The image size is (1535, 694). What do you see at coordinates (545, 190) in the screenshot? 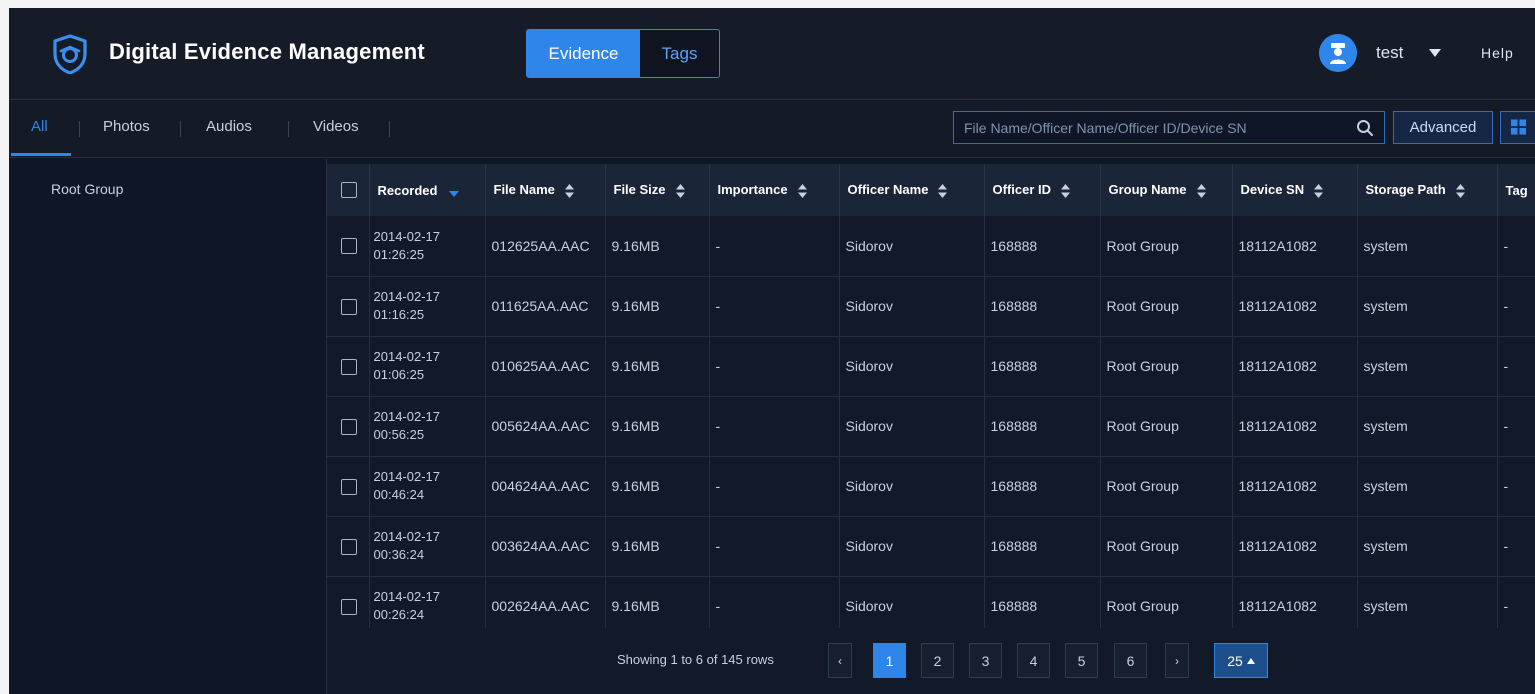
I see `column-header-file-name: File Name` at bounding box center [545, 190].